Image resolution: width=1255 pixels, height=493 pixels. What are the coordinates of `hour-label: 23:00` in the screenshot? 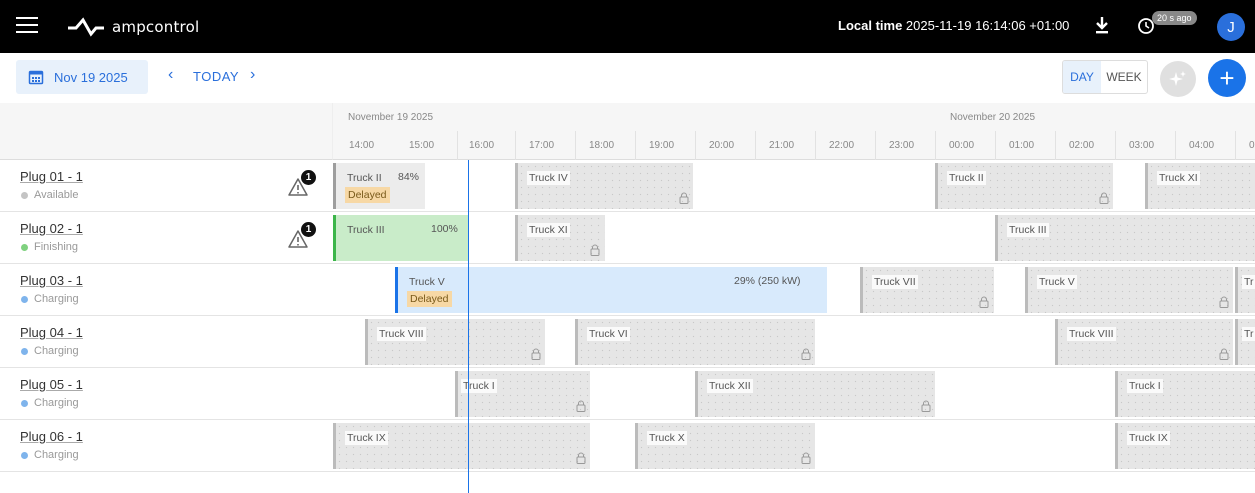 It's located at (902, 145).